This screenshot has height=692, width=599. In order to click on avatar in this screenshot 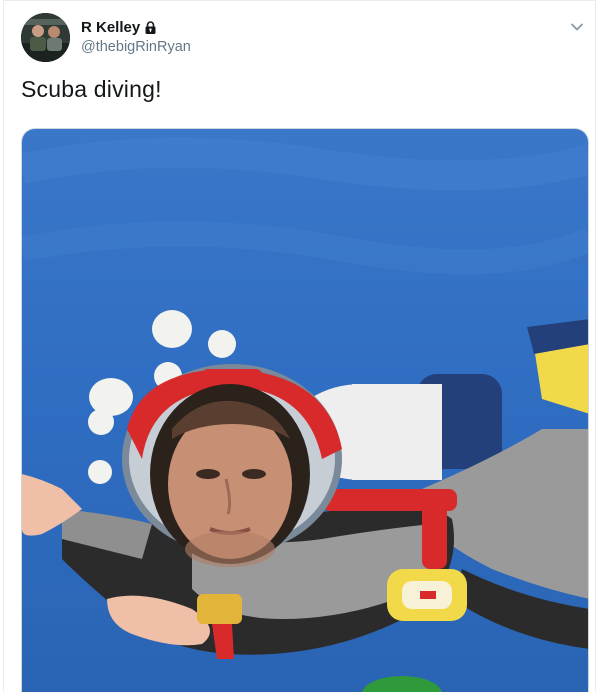, I will do `click(45, 37)`.